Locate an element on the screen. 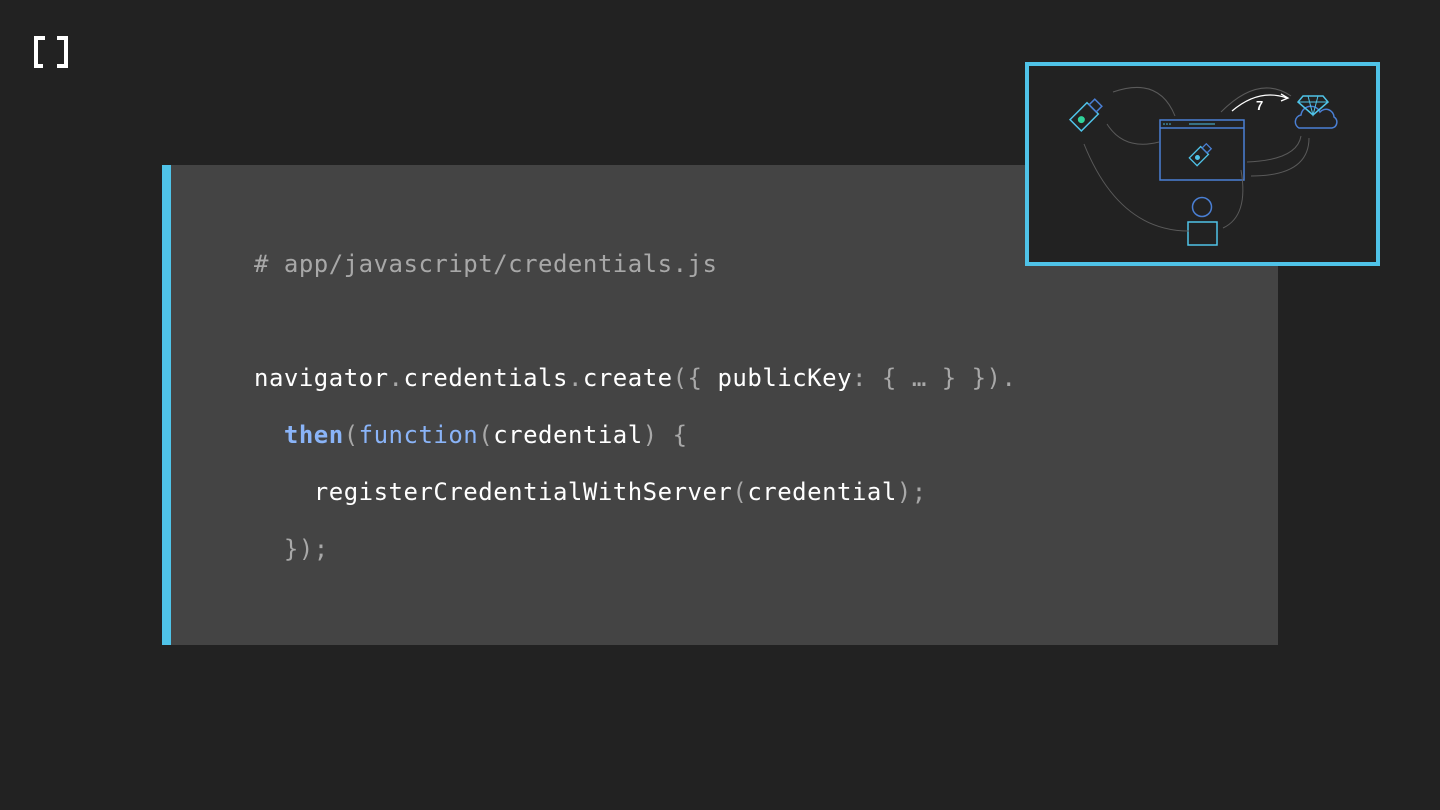 This screenshot has width=1440, height=810. code-token: navigator is located at coordinates (321, 378).